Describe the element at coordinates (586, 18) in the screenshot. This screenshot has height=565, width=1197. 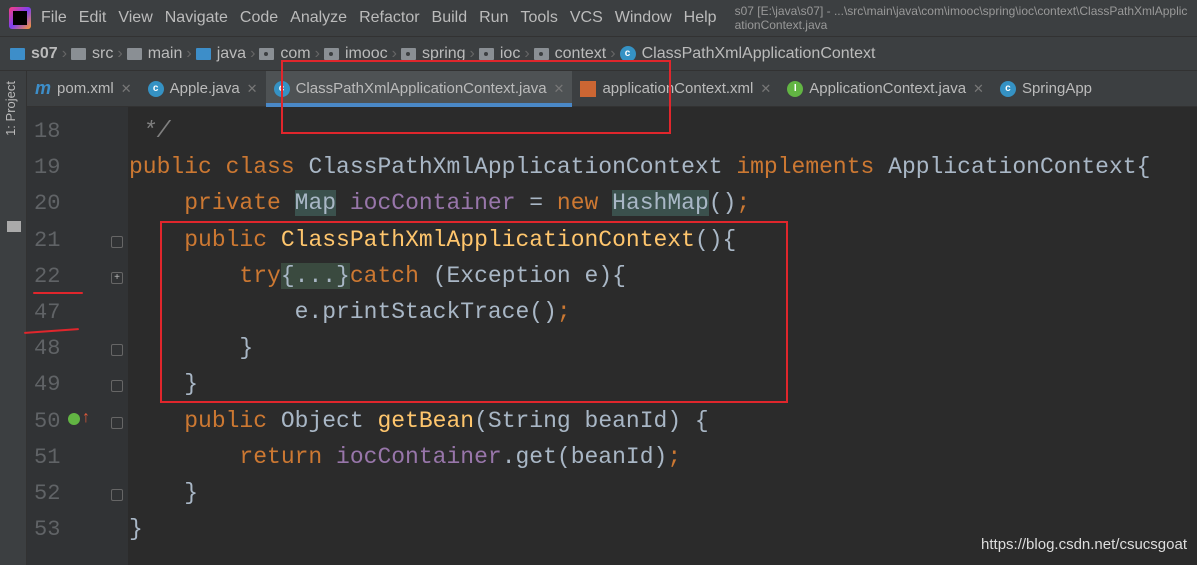
I see `menu-vcs: VCS` at that location.